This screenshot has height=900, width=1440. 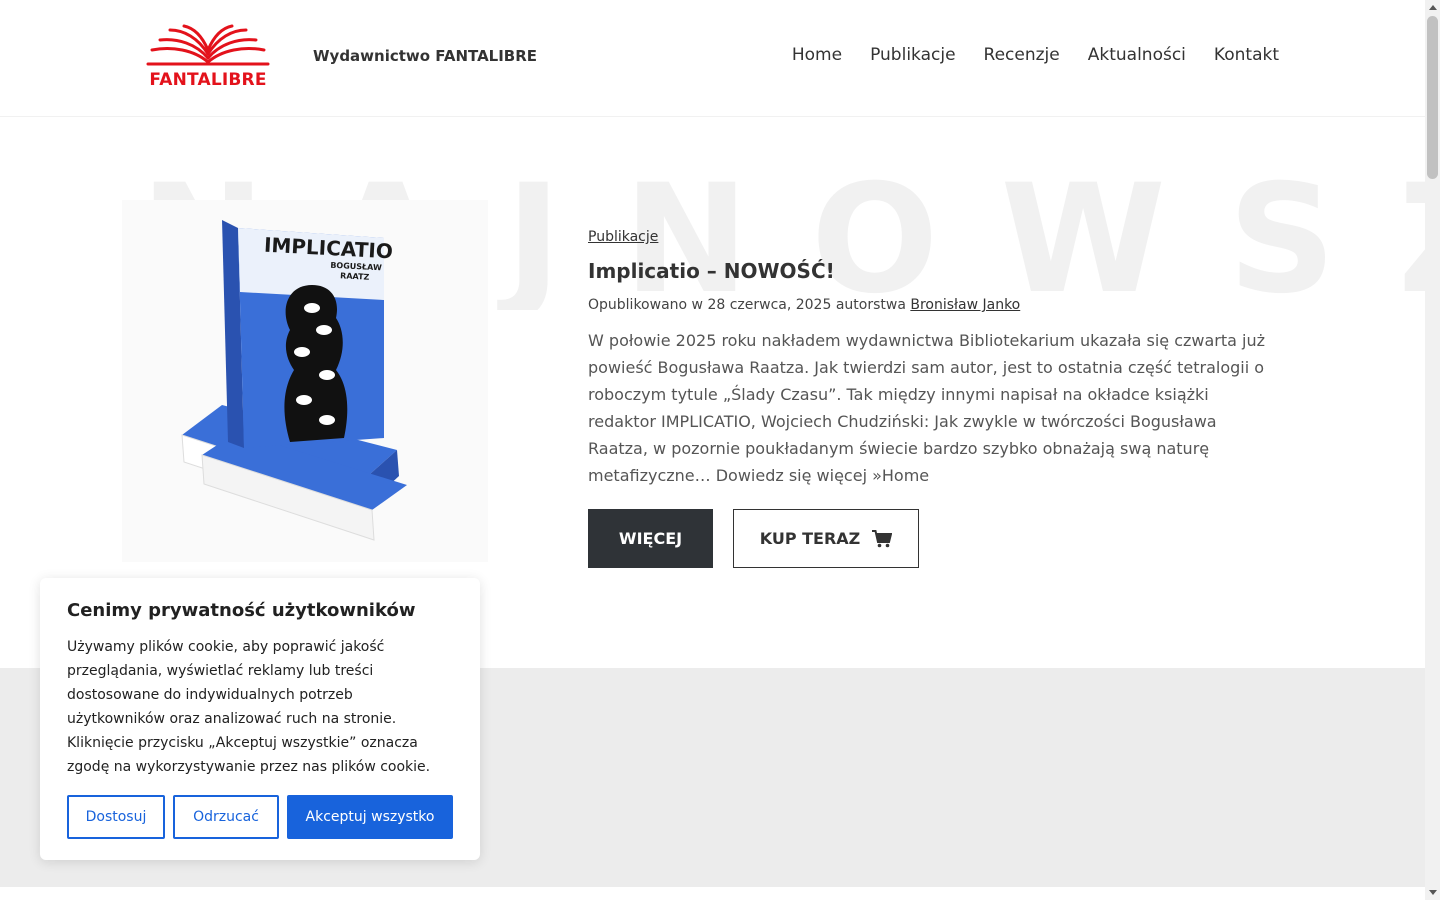 What do you see at coordinates (810, 538) in the screenshot?
I see `buy-now-label: KUP TERAZ` at bounding box center [810, 538].